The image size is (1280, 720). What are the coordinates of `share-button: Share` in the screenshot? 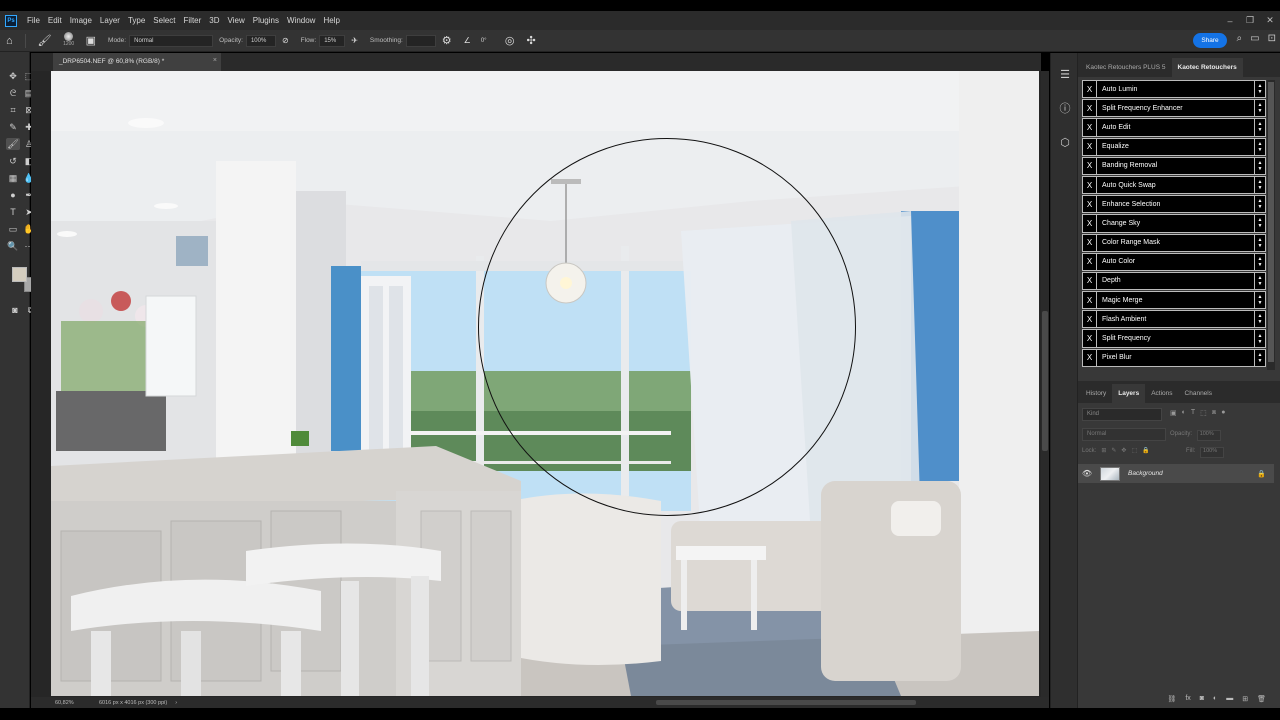 It's located at (1210, 40).